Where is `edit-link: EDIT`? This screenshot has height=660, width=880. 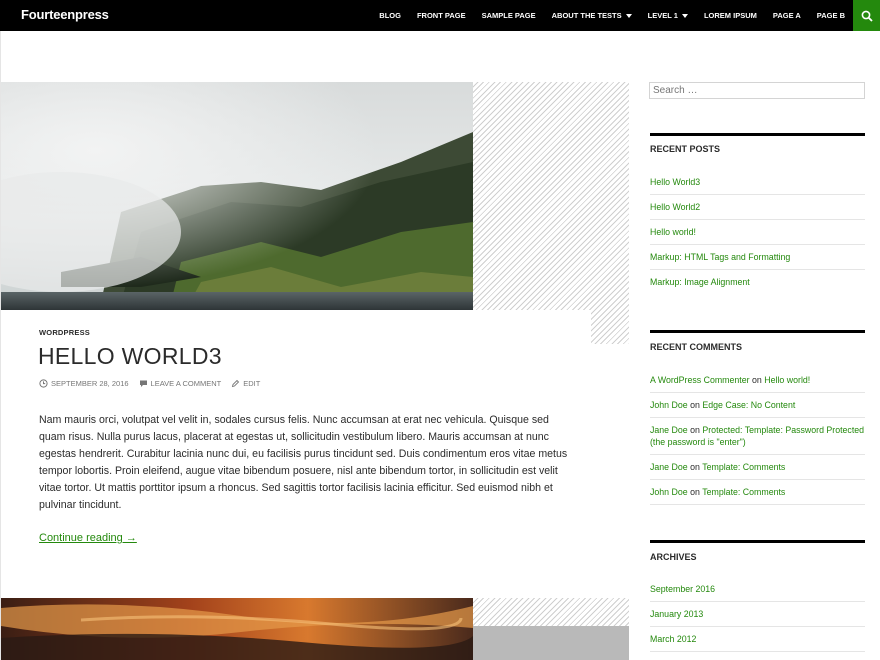
edit-link: EDIT is located at coordinates (245, 383).